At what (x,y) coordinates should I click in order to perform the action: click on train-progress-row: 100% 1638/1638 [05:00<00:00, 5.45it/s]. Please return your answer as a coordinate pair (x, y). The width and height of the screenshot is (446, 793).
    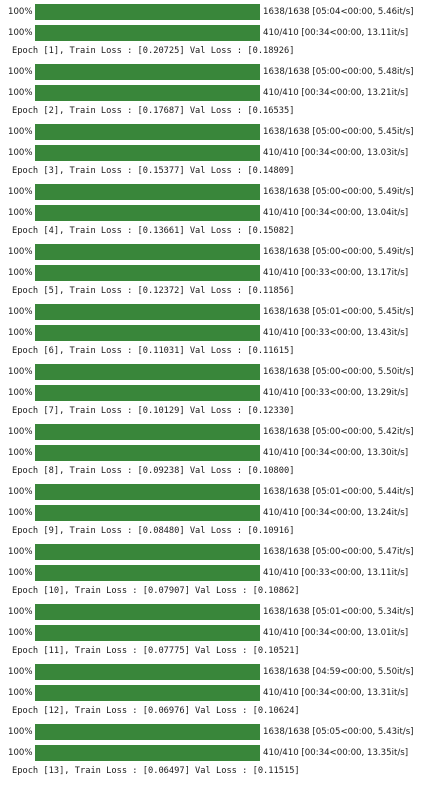
    Looking at the image, I should click on (223, 132).